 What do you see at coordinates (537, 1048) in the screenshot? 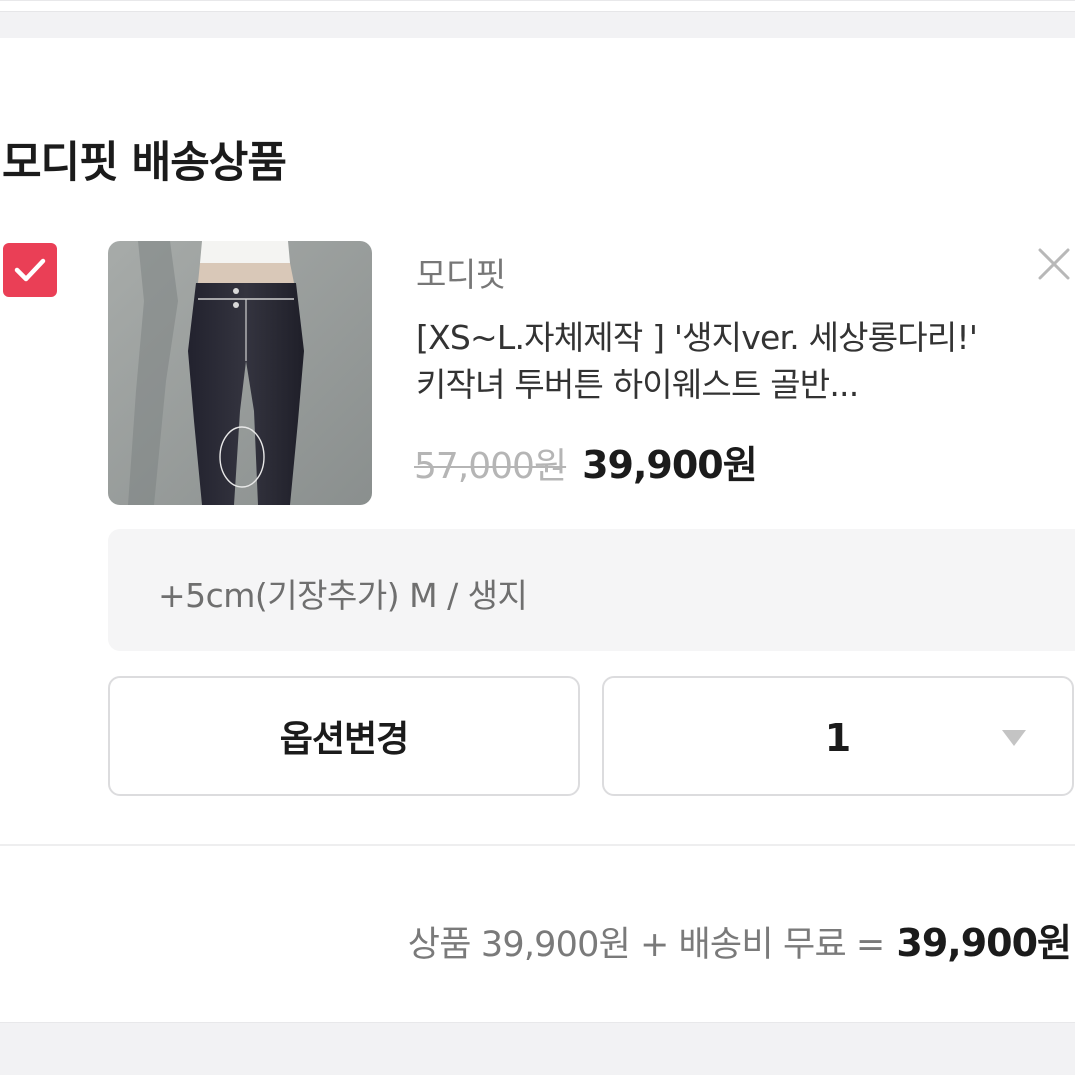
I see `bottom-separator` at bounding box center [537, 1048].